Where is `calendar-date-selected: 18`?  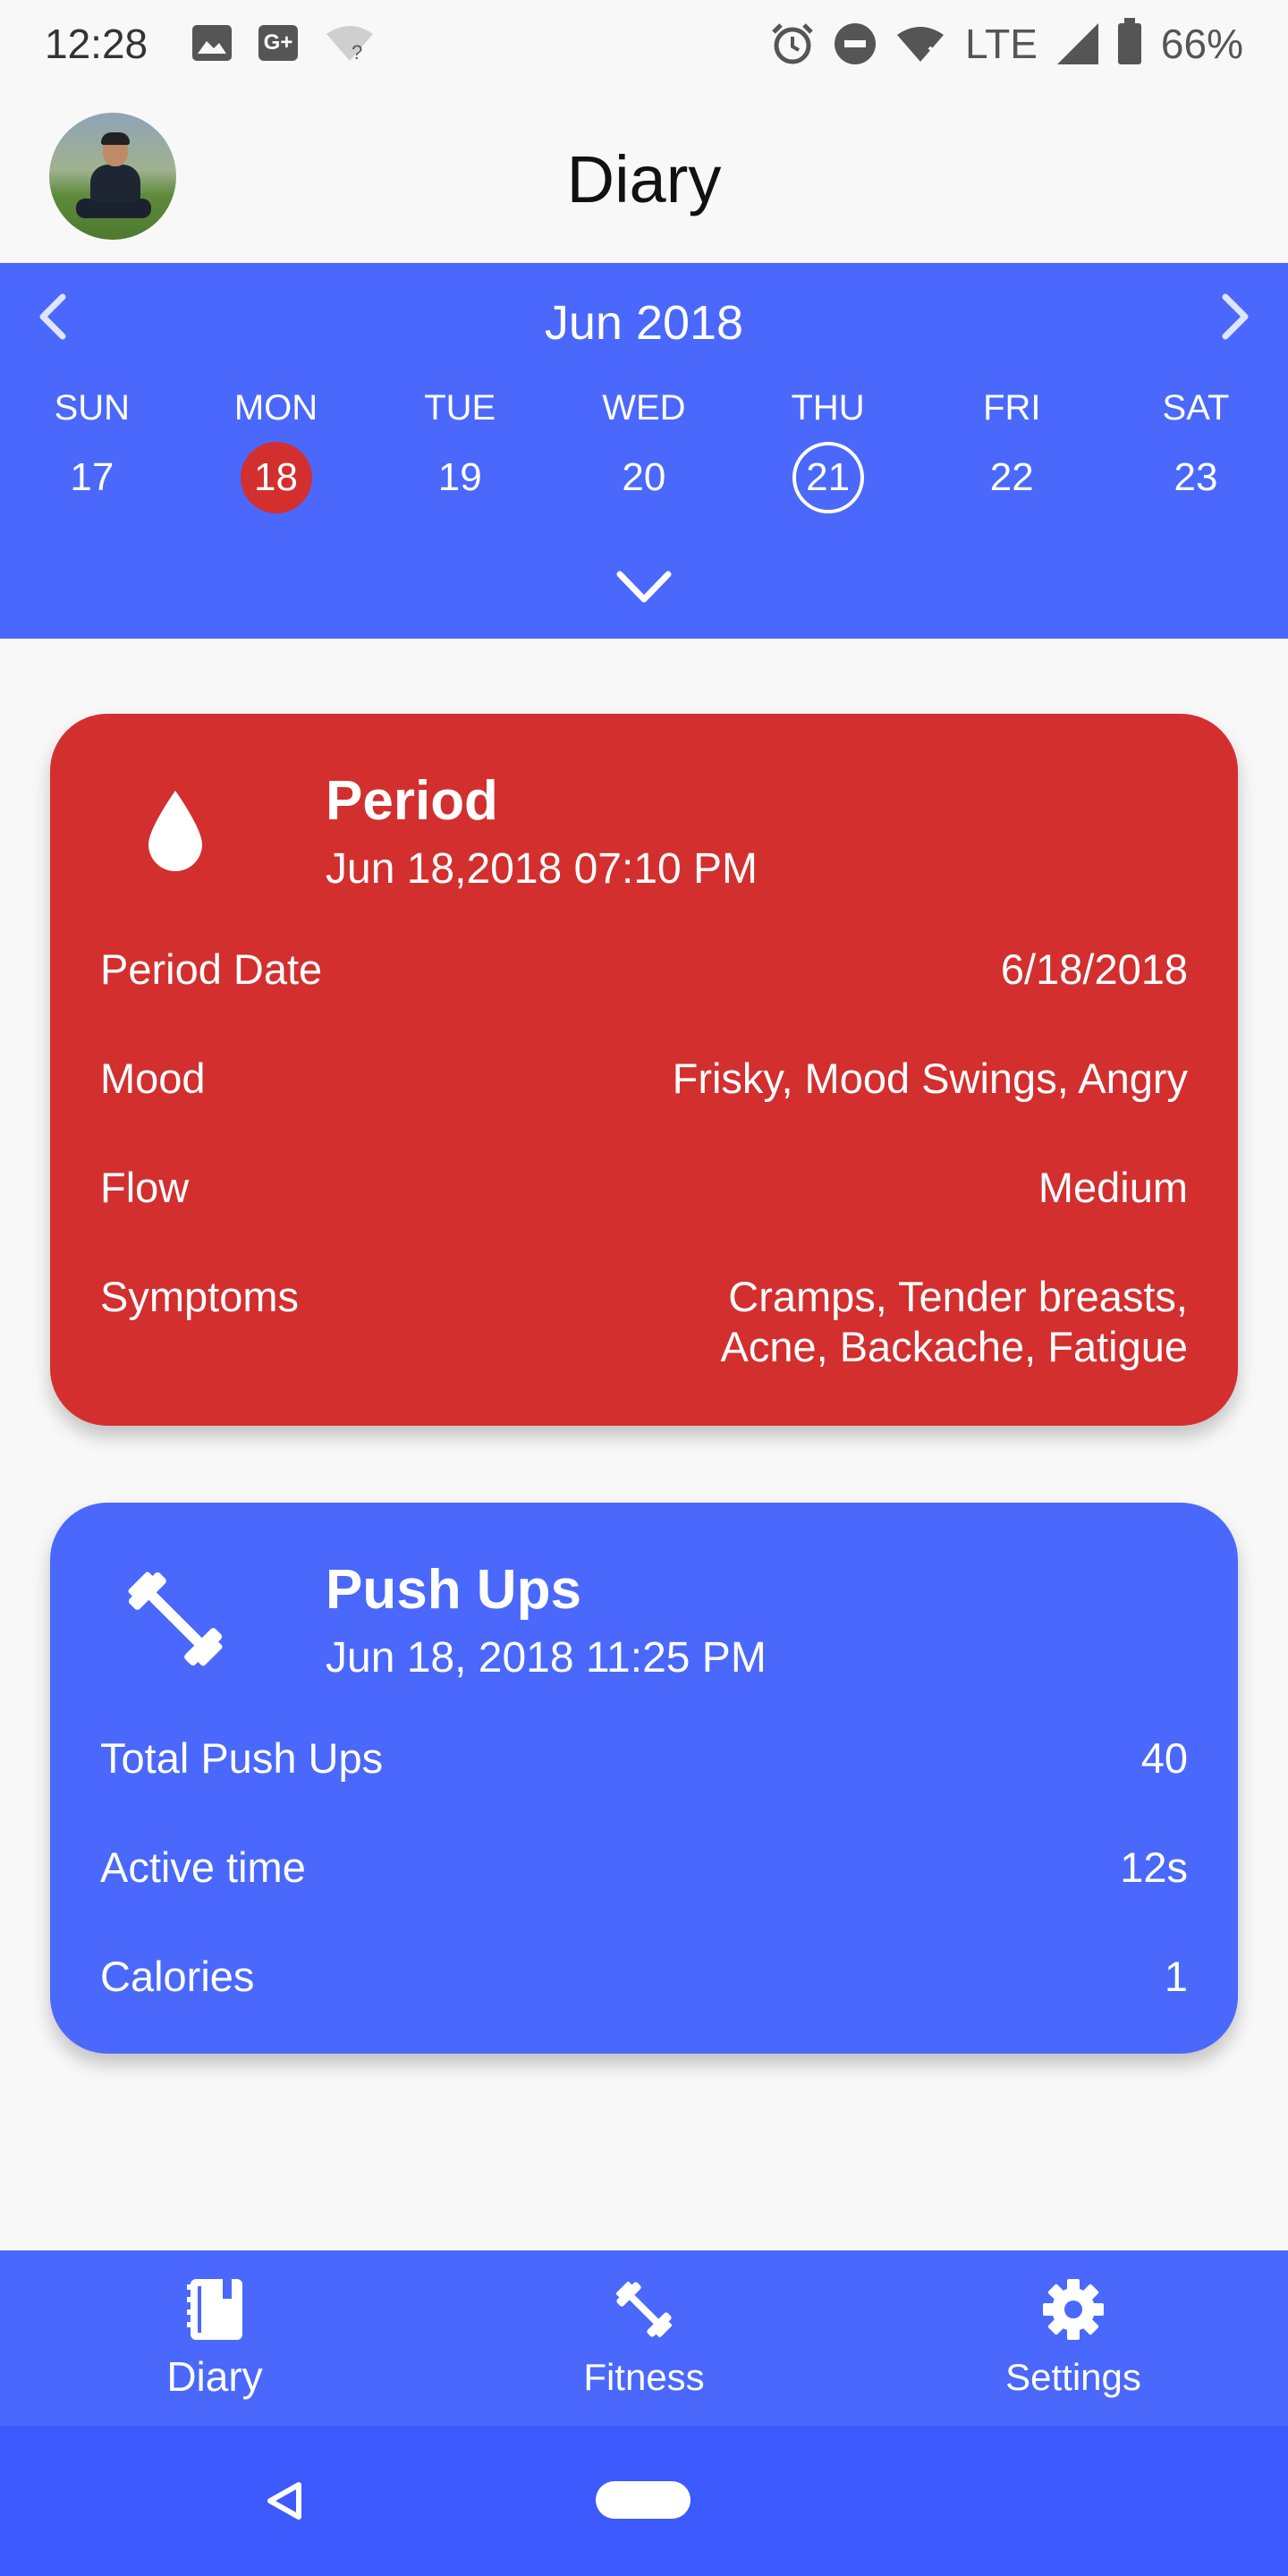 calendar-date-selected: 18 is located at coordinates (276, 477).